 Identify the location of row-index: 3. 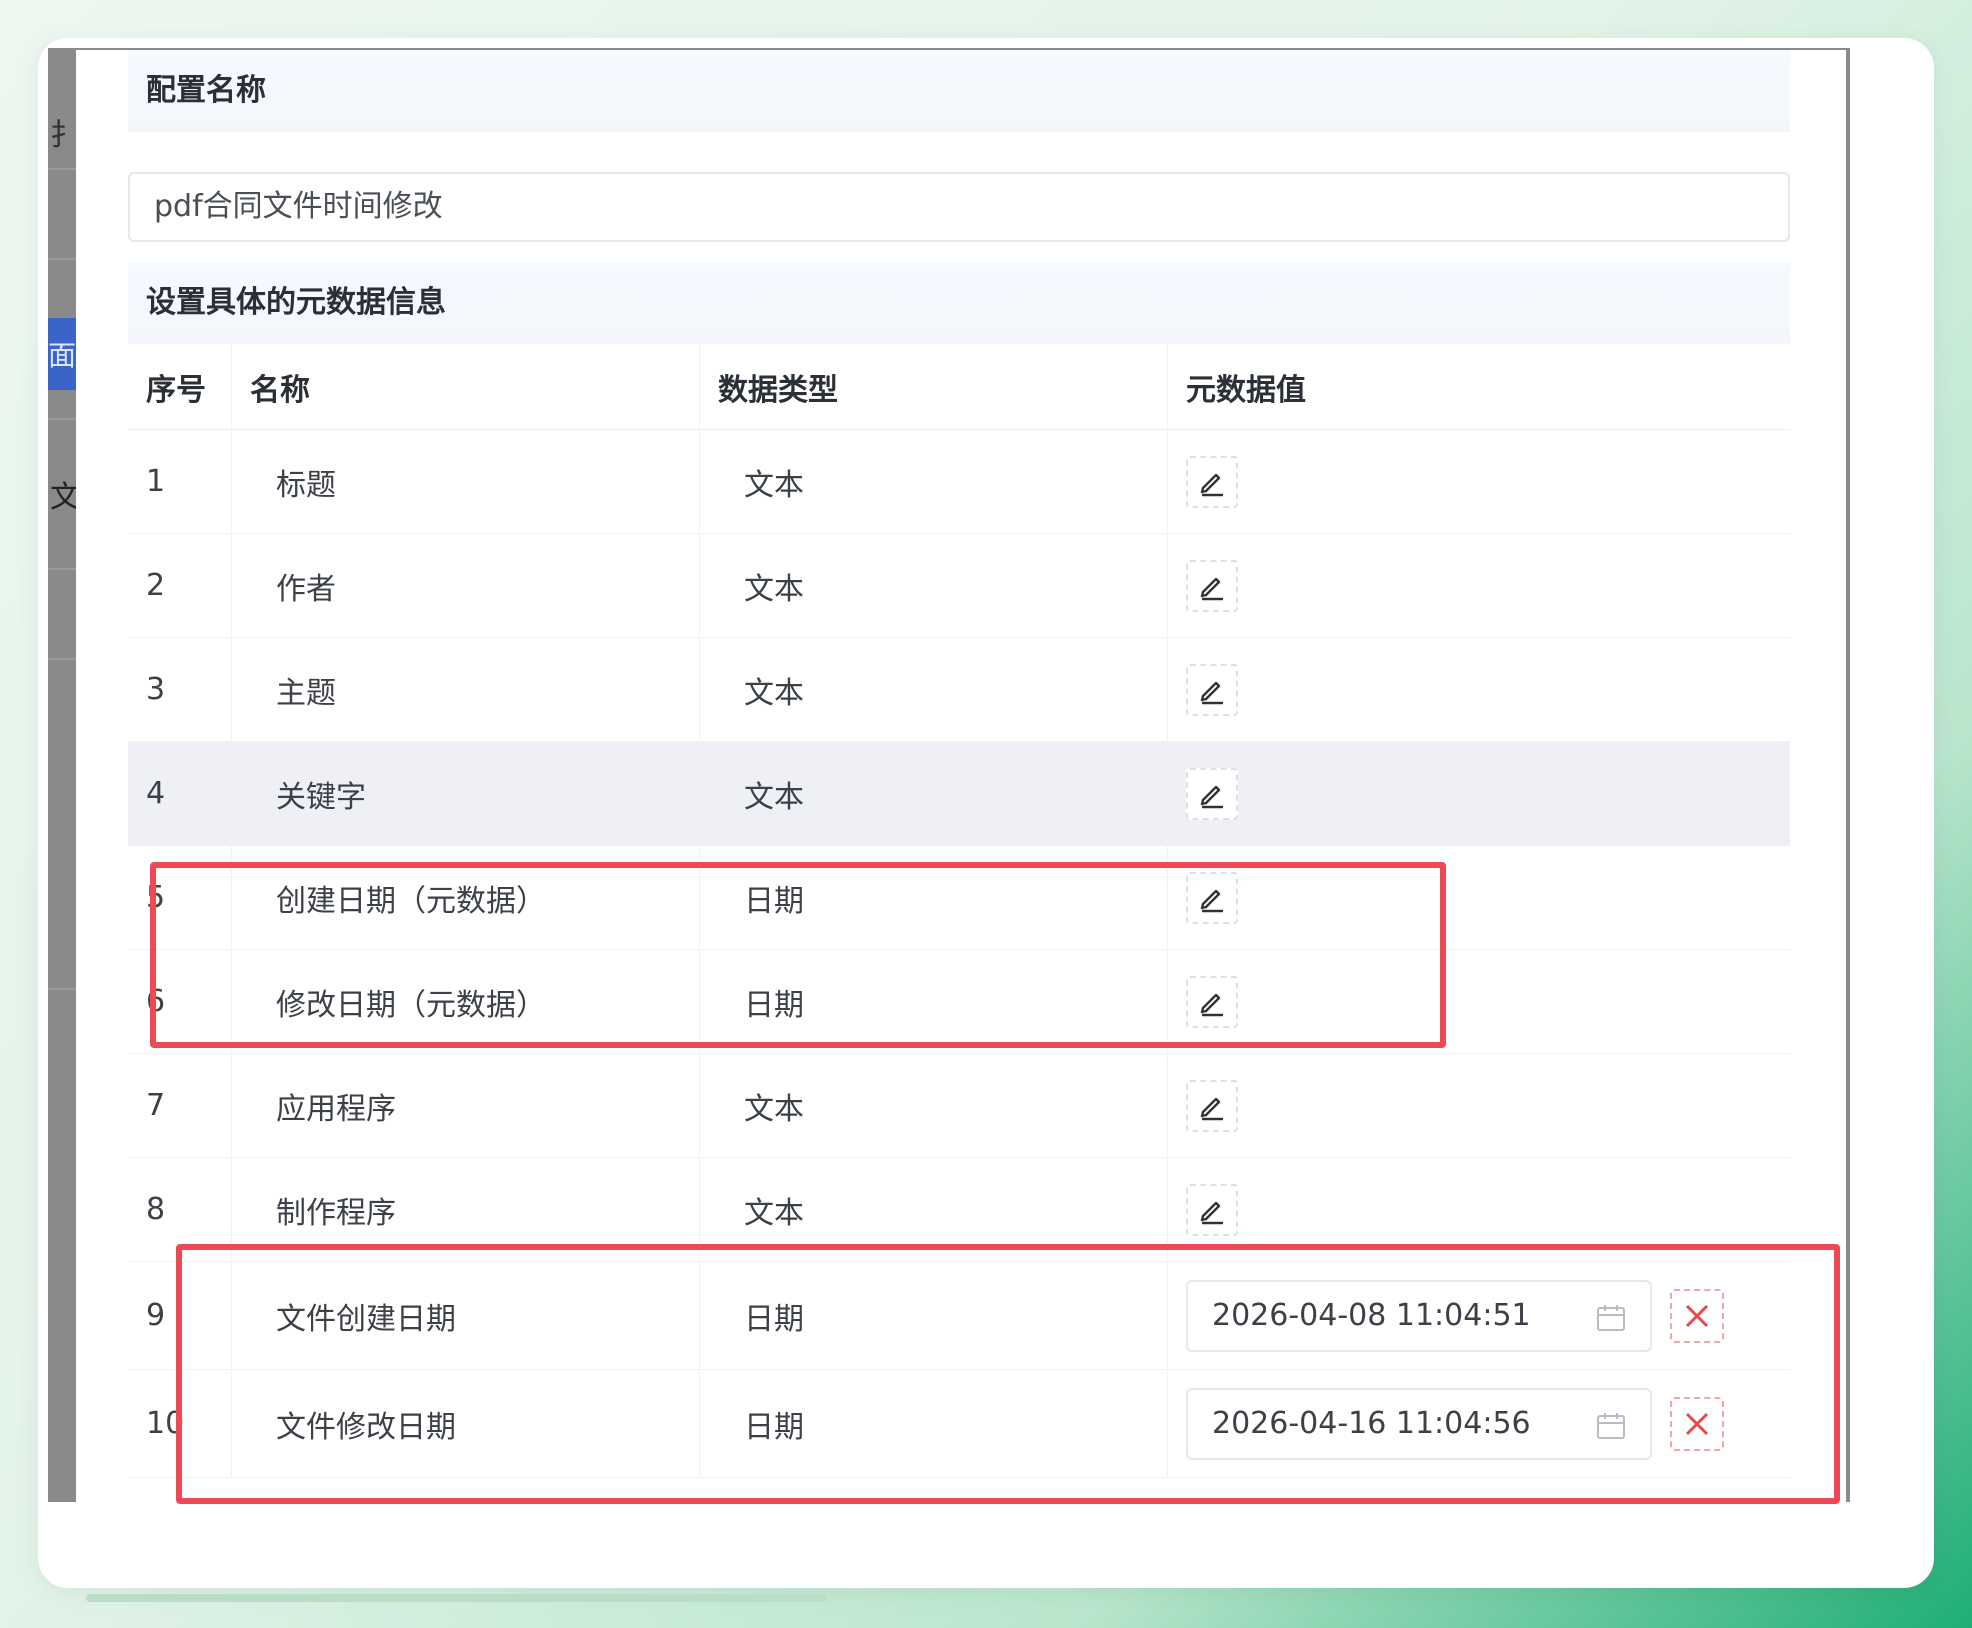
(180, 689).